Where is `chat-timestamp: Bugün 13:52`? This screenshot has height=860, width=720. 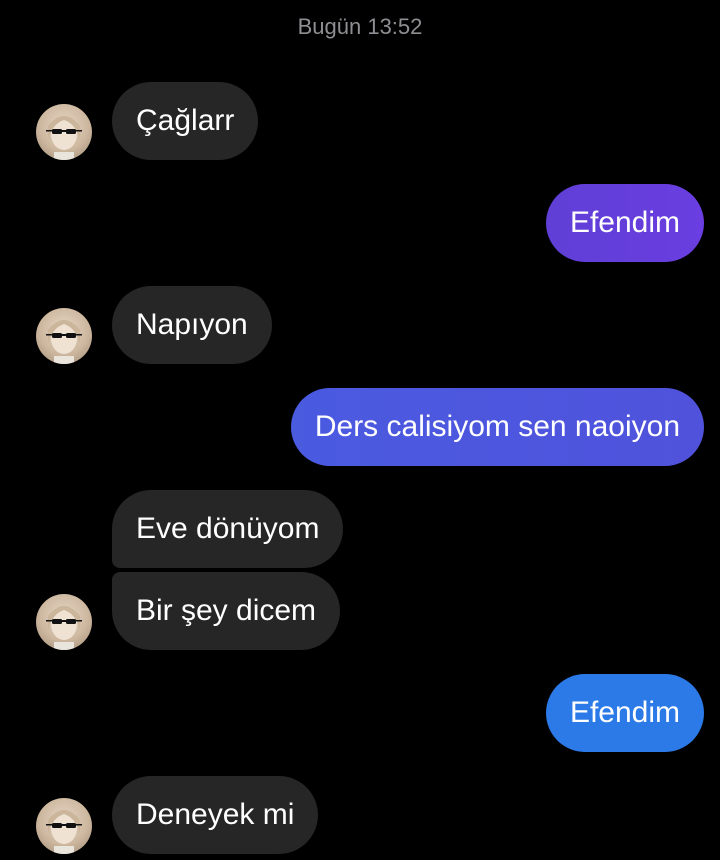 chat-timestamp: Bugün 13:52 is located at coordinates (360, 26).